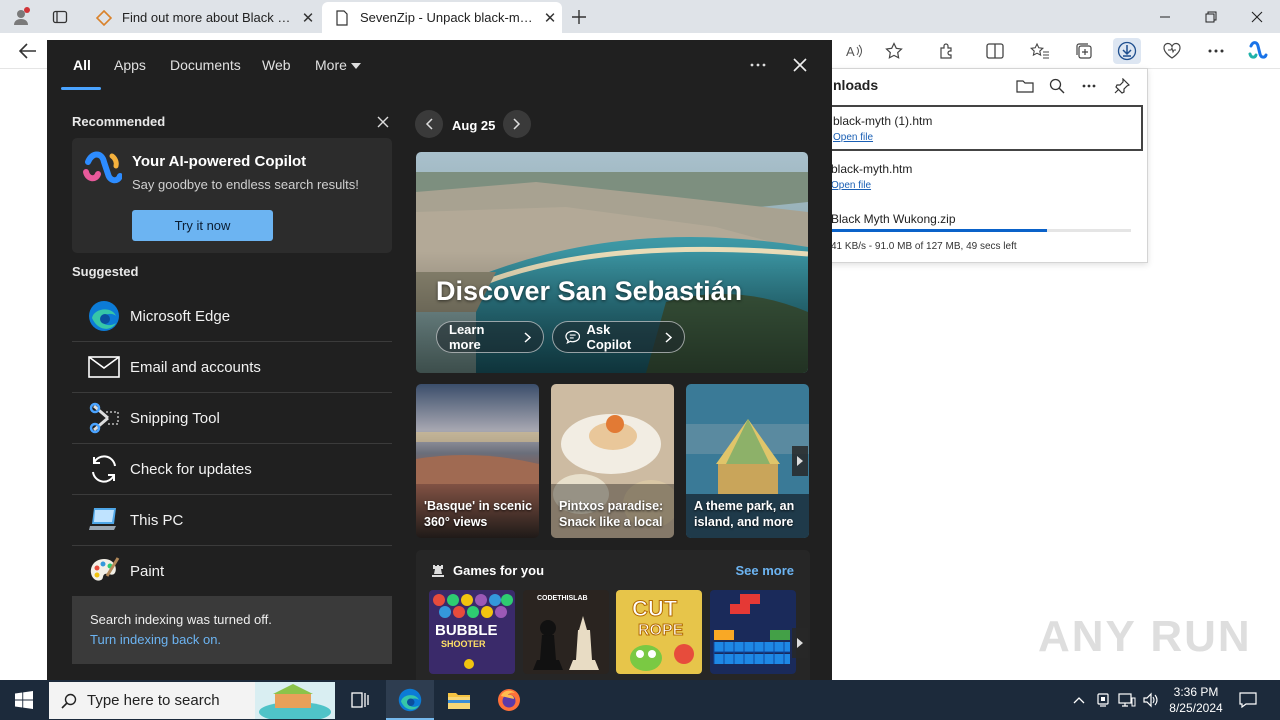  I want to click on favorites-icon, so click(1040, 51).